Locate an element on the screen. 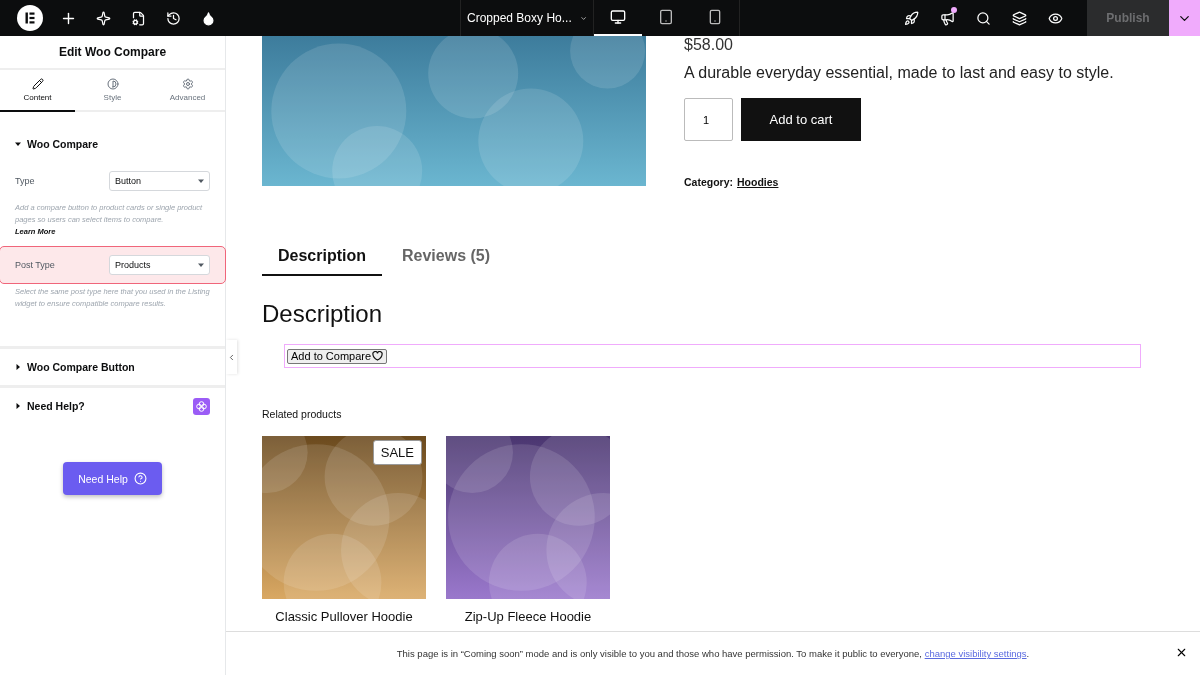  related-products-heading: Related products is located at coordinates (302, 414).